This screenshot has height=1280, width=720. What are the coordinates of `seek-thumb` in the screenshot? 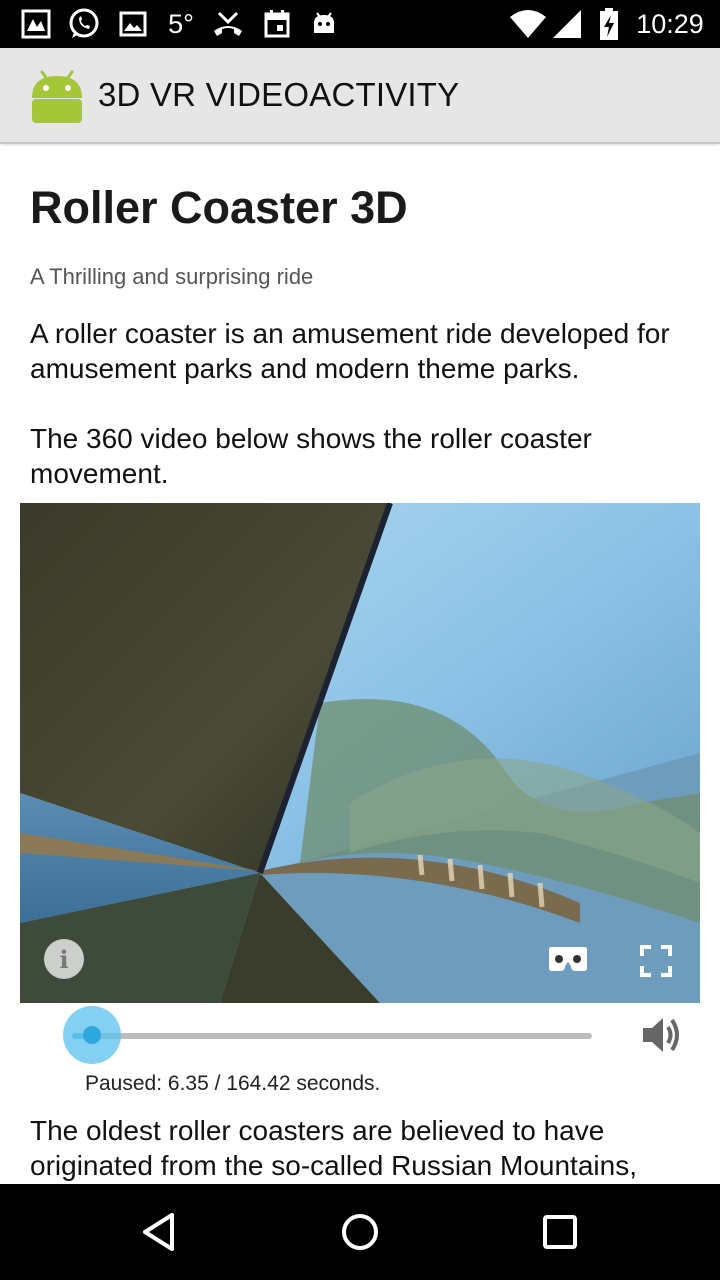 It's located at (92, 1035).